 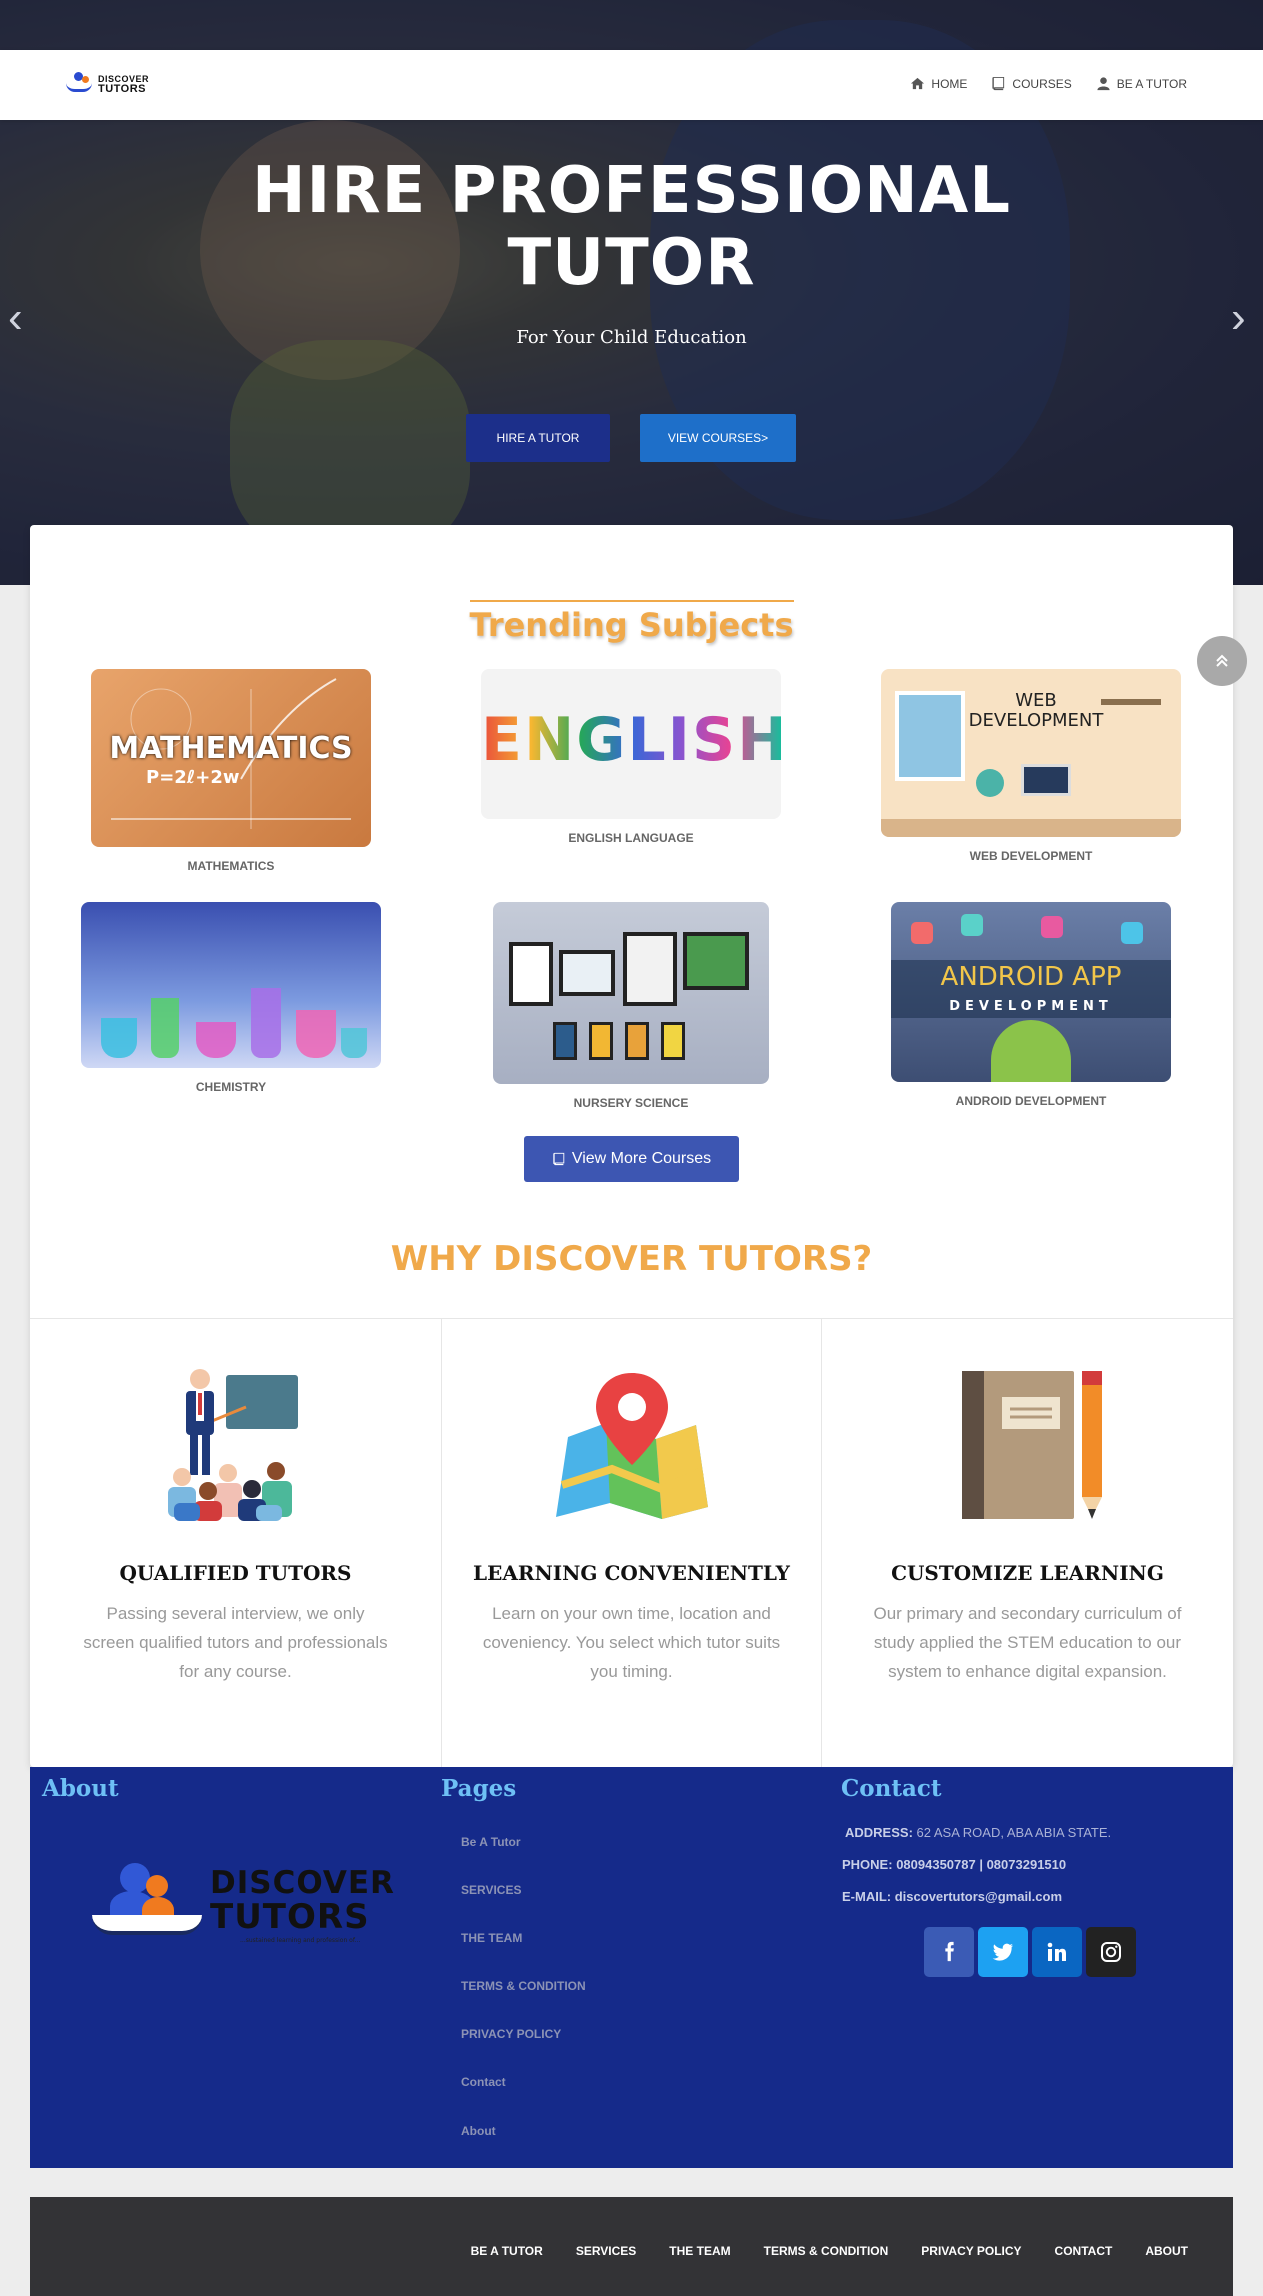 I want to click on subject-label: CHEMISTRY, so click(x=231, y=1087).